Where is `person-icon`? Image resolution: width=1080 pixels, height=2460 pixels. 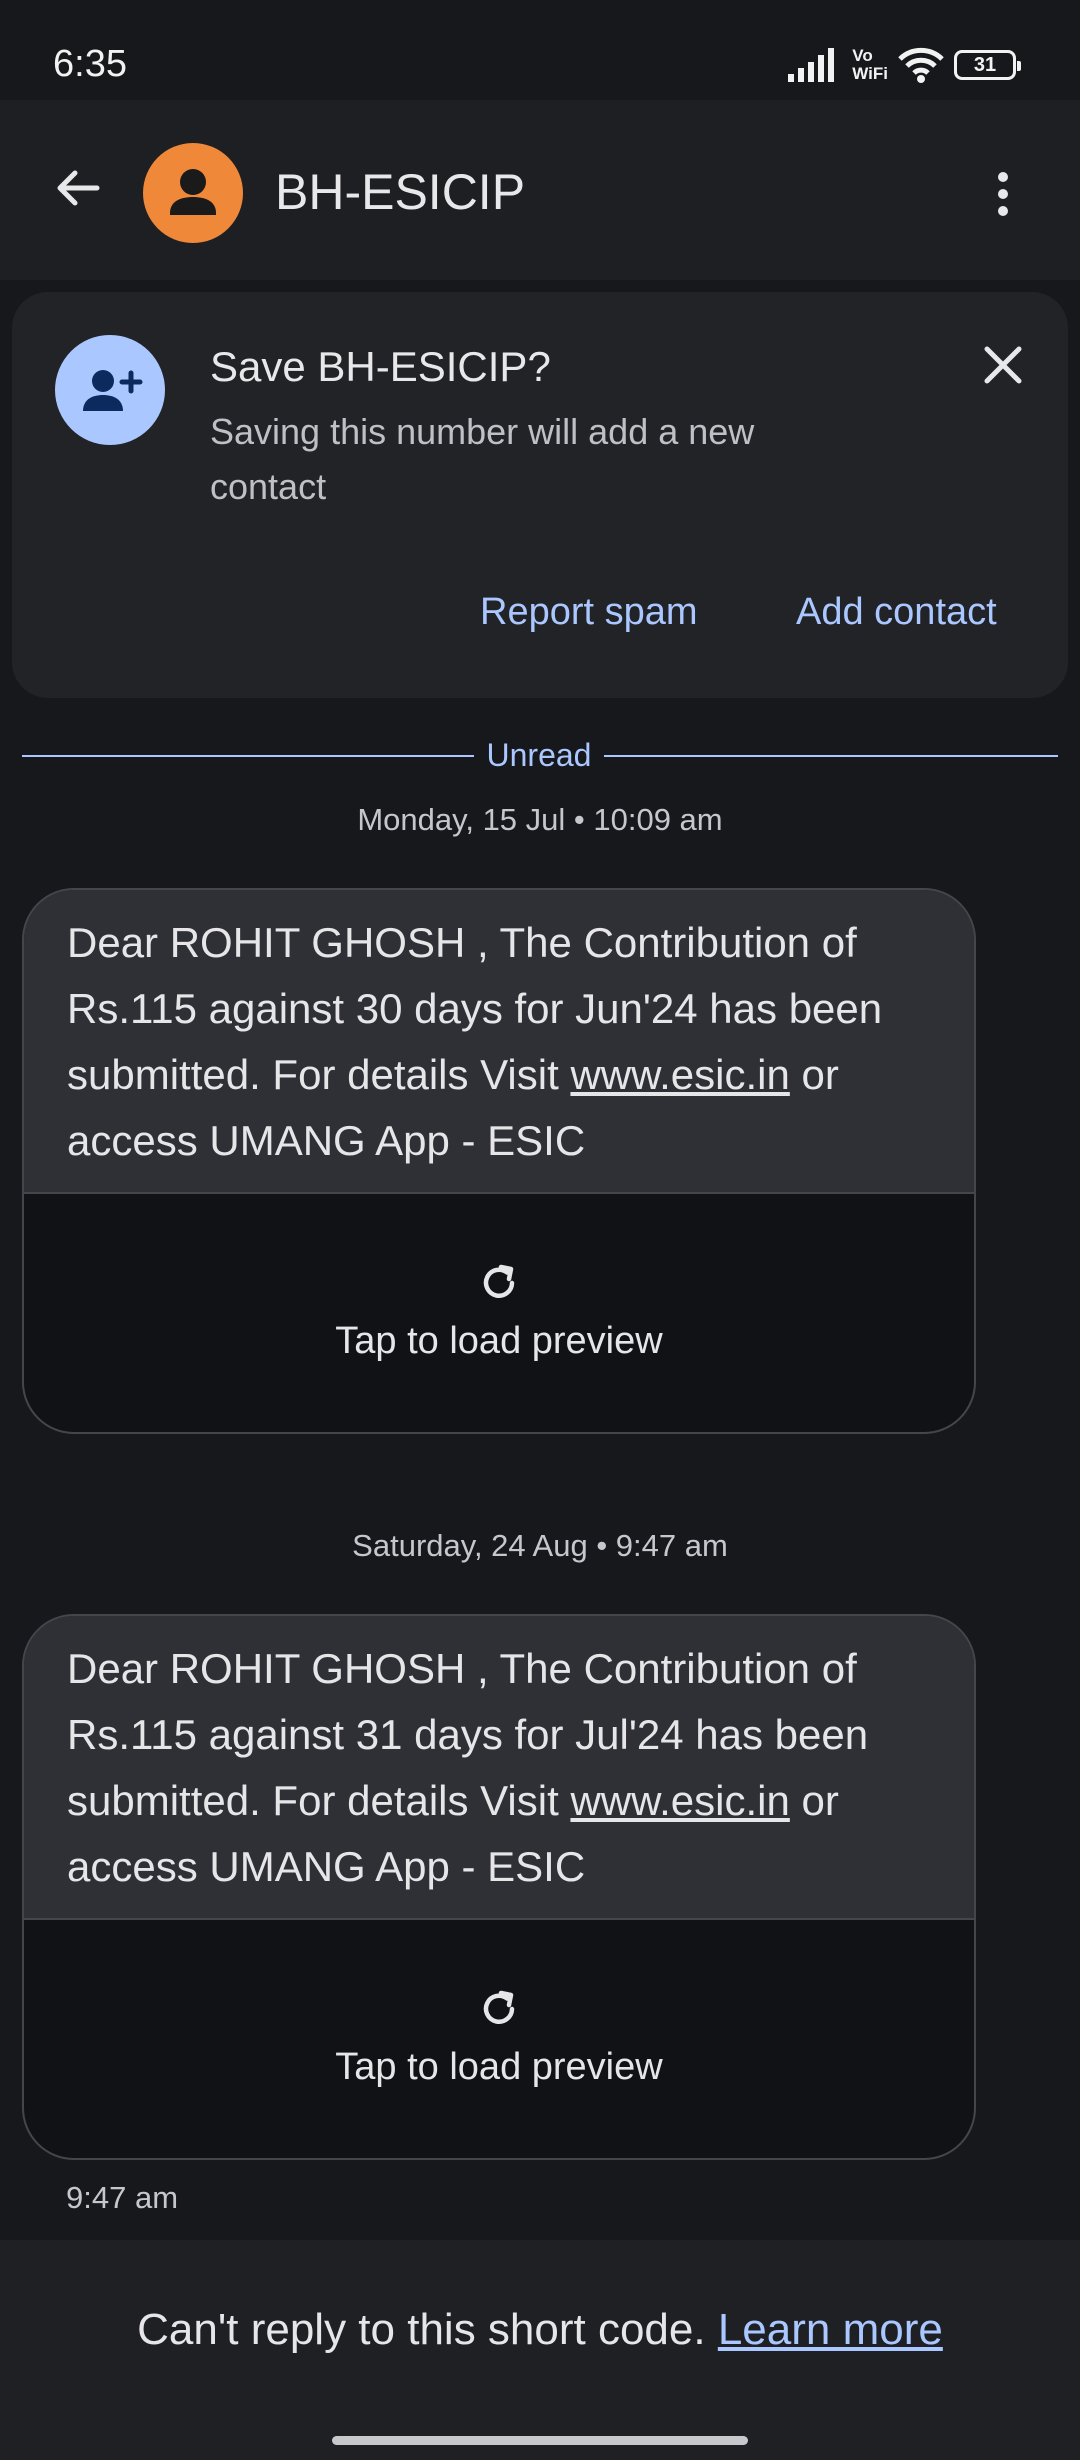
person-icon is located at coordinates (193, 192).